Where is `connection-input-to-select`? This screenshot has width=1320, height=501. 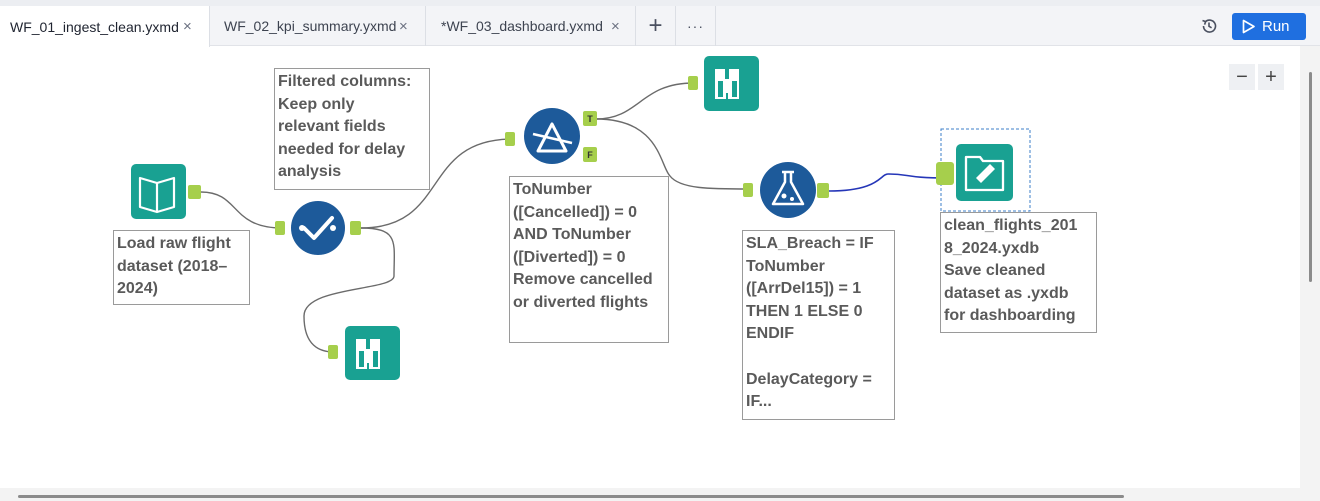 connection-input-to-select is located at coordinates (241, 210).